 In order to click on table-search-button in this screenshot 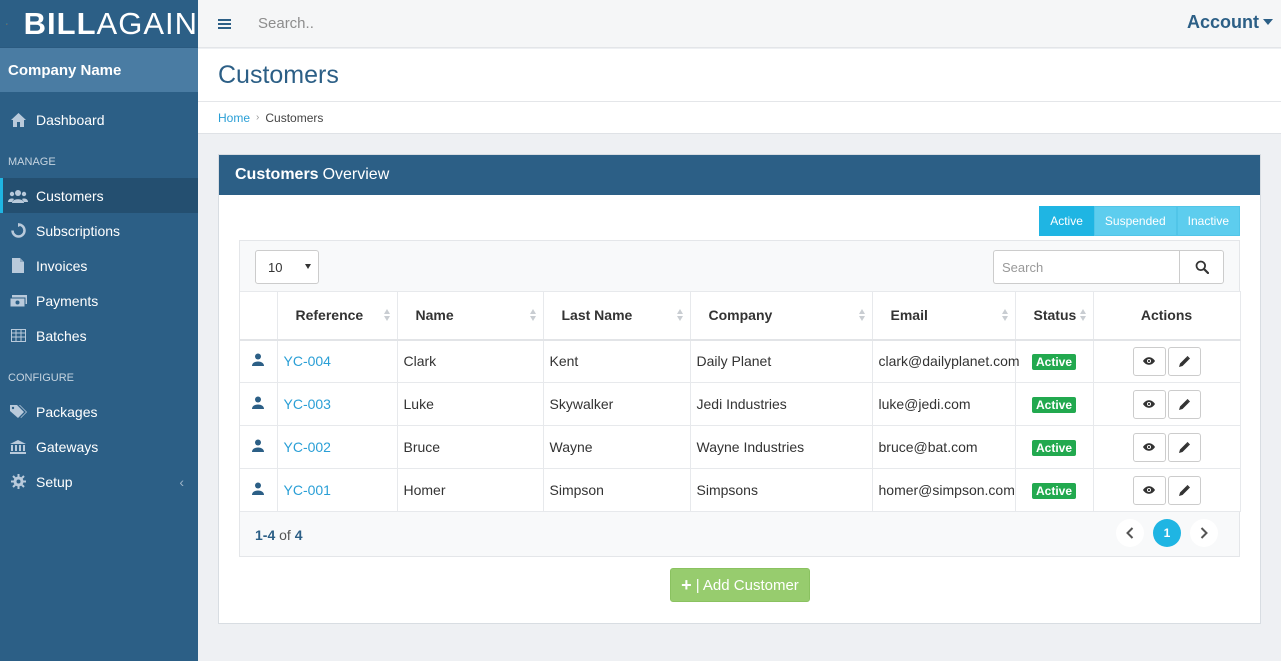, I will do `click(1201, 267)`.